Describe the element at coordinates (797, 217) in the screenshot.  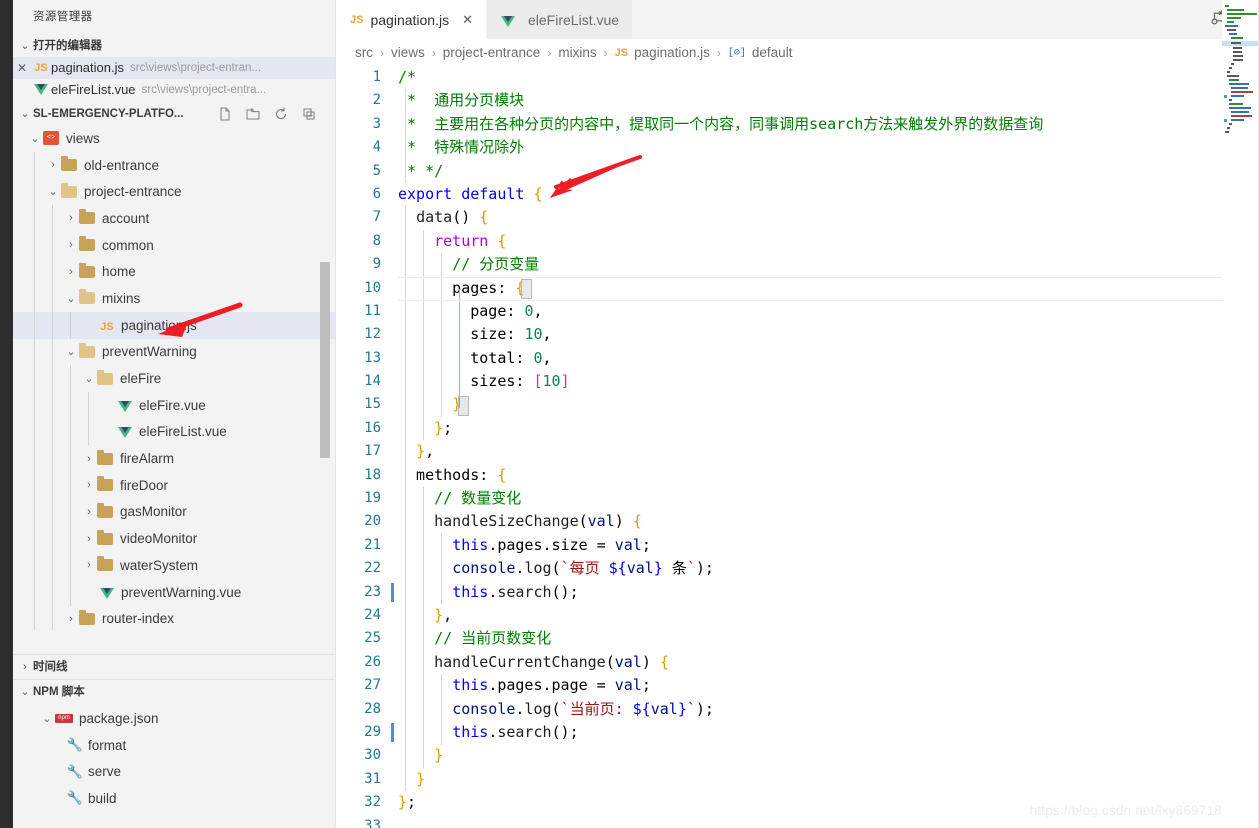
I see `code-line: 7 data() {` at that location.